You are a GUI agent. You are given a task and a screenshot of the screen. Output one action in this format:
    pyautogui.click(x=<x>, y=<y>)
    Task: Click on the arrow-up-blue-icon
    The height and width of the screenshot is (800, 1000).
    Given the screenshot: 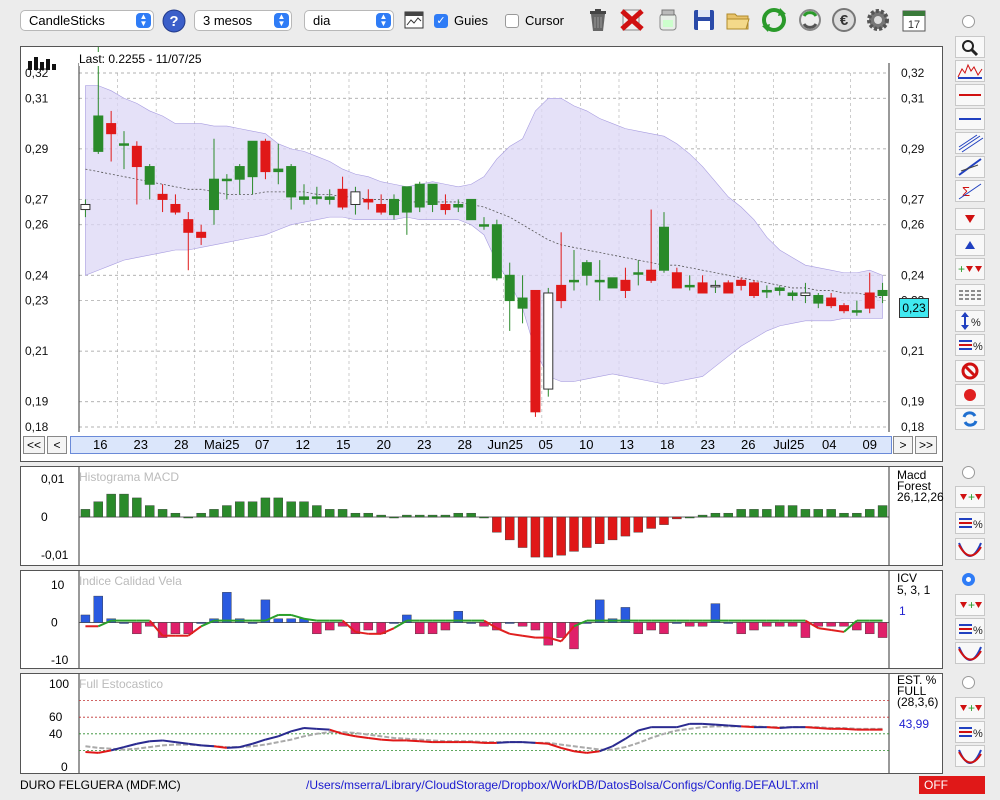 What is the action you would take?
    pyautogui.click(x=970, y=245)
    